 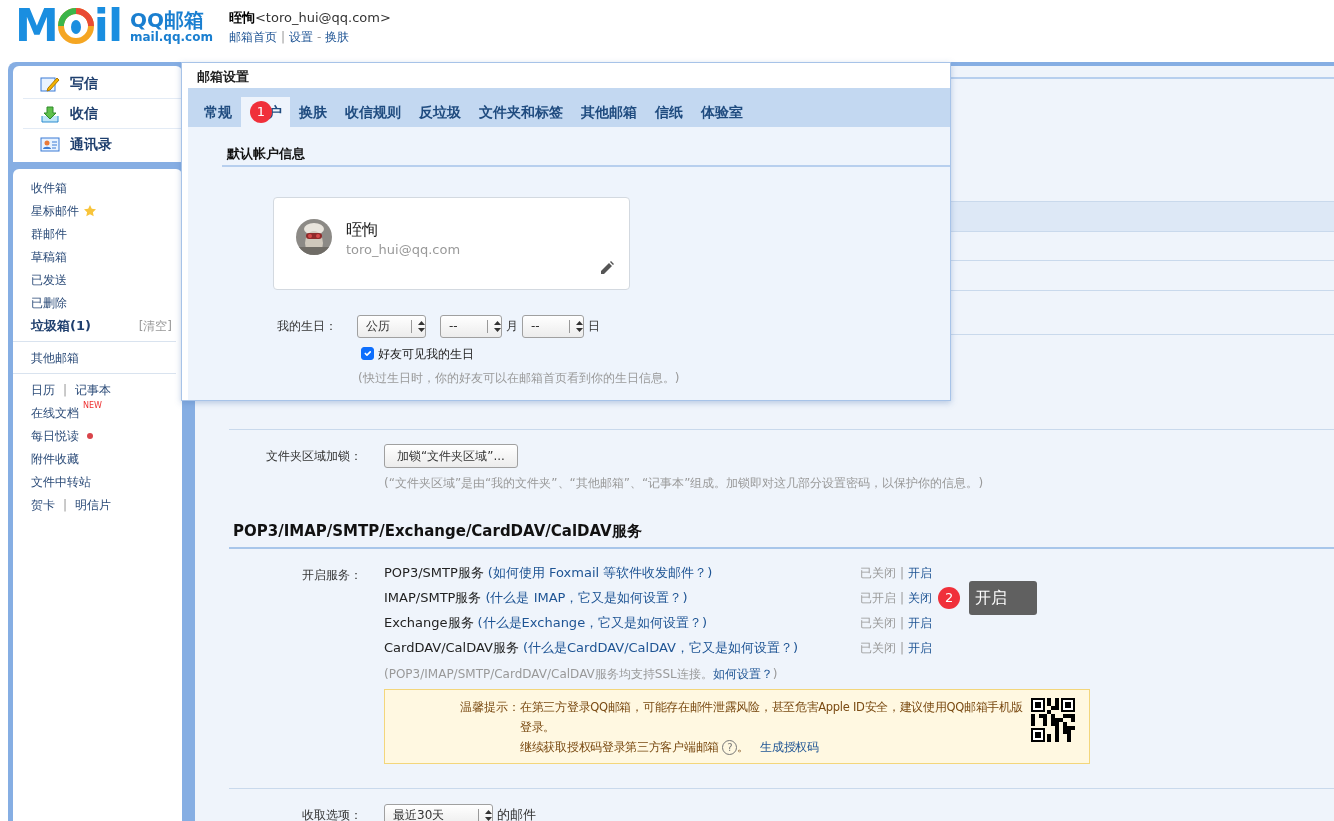 What do you see at coordinates (313, 112) in the screenshot?
I see `settings-tab: 换肤` at bounding box center [313, 112].